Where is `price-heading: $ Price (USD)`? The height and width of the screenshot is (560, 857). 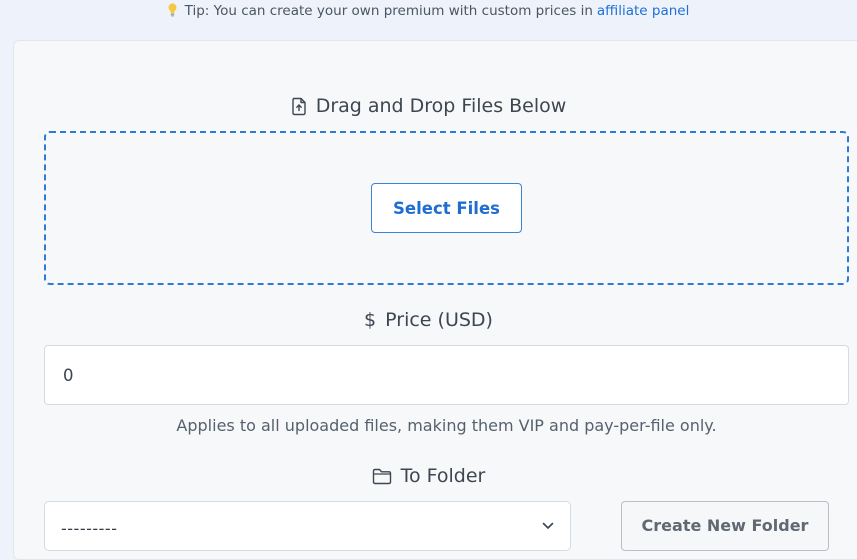
price-heading: $ Price (USD) is located at coordinates (428, 320).